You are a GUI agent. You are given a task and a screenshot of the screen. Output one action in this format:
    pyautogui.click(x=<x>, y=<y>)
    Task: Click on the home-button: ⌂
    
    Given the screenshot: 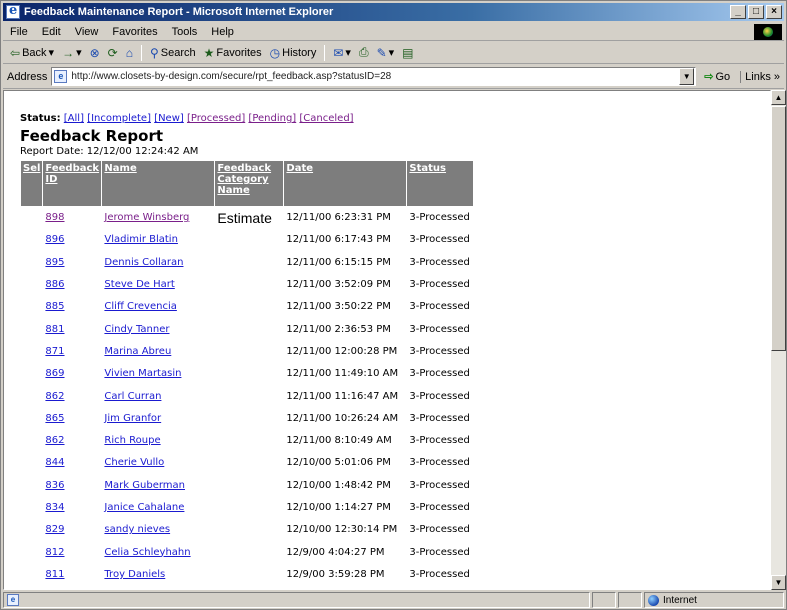 What is the action you would take?
    pyautogui.click(x=129, y=53)
    